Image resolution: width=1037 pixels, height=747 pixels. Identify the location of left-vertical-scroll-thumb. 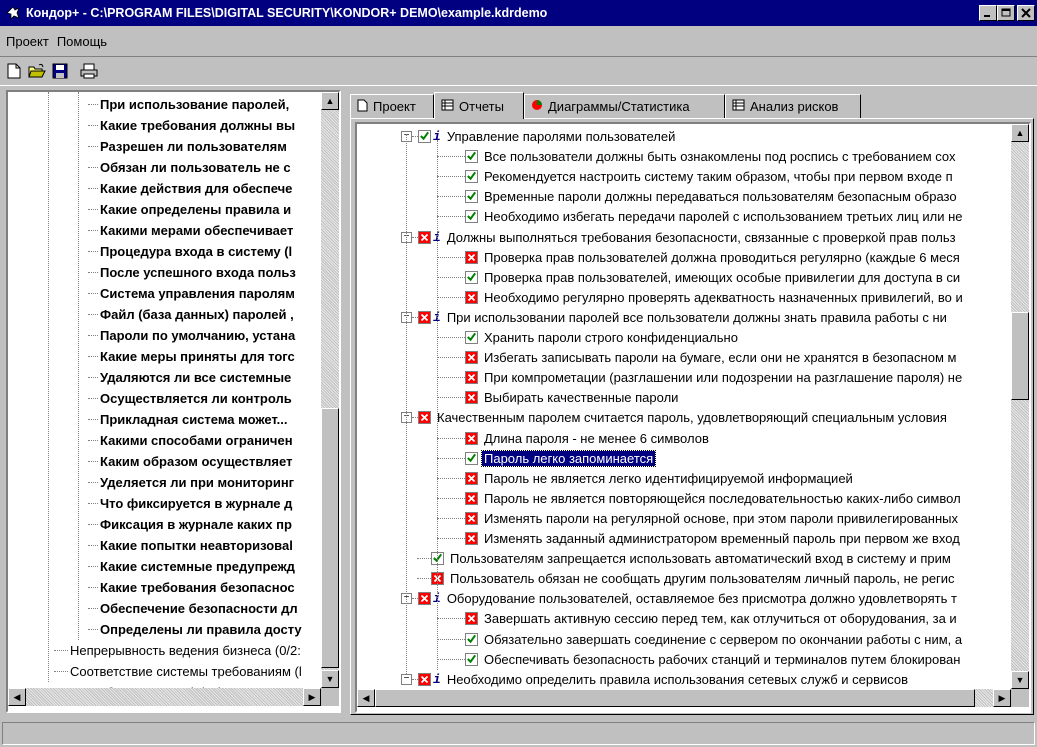
(330, 538).